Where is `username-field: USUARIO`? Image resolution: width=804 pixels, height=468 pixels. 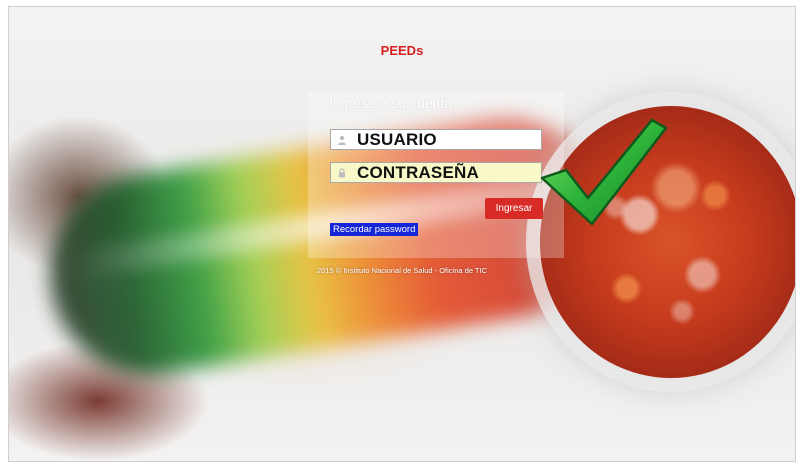
username-field: USUARIO is located at coordinates (436, 139).